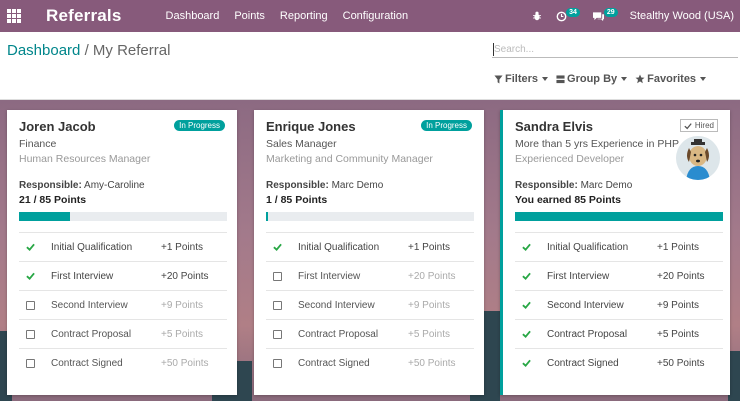 Image resolution: width=740 pixels, height=401 pixels. What do you see at coordinates (88, 50) in the screenshot?
I see `breadcrumb: Dashboard / My Referral` at bounding box center [88, 50].